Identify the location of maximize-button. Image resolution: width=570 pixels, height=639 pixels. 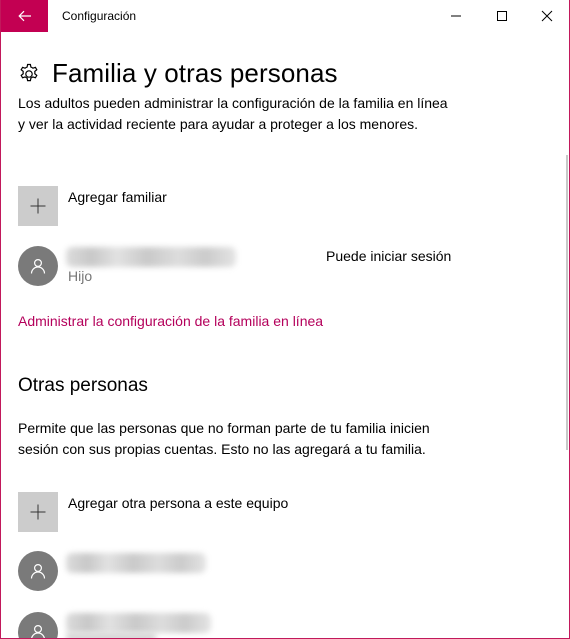
(502, 16).